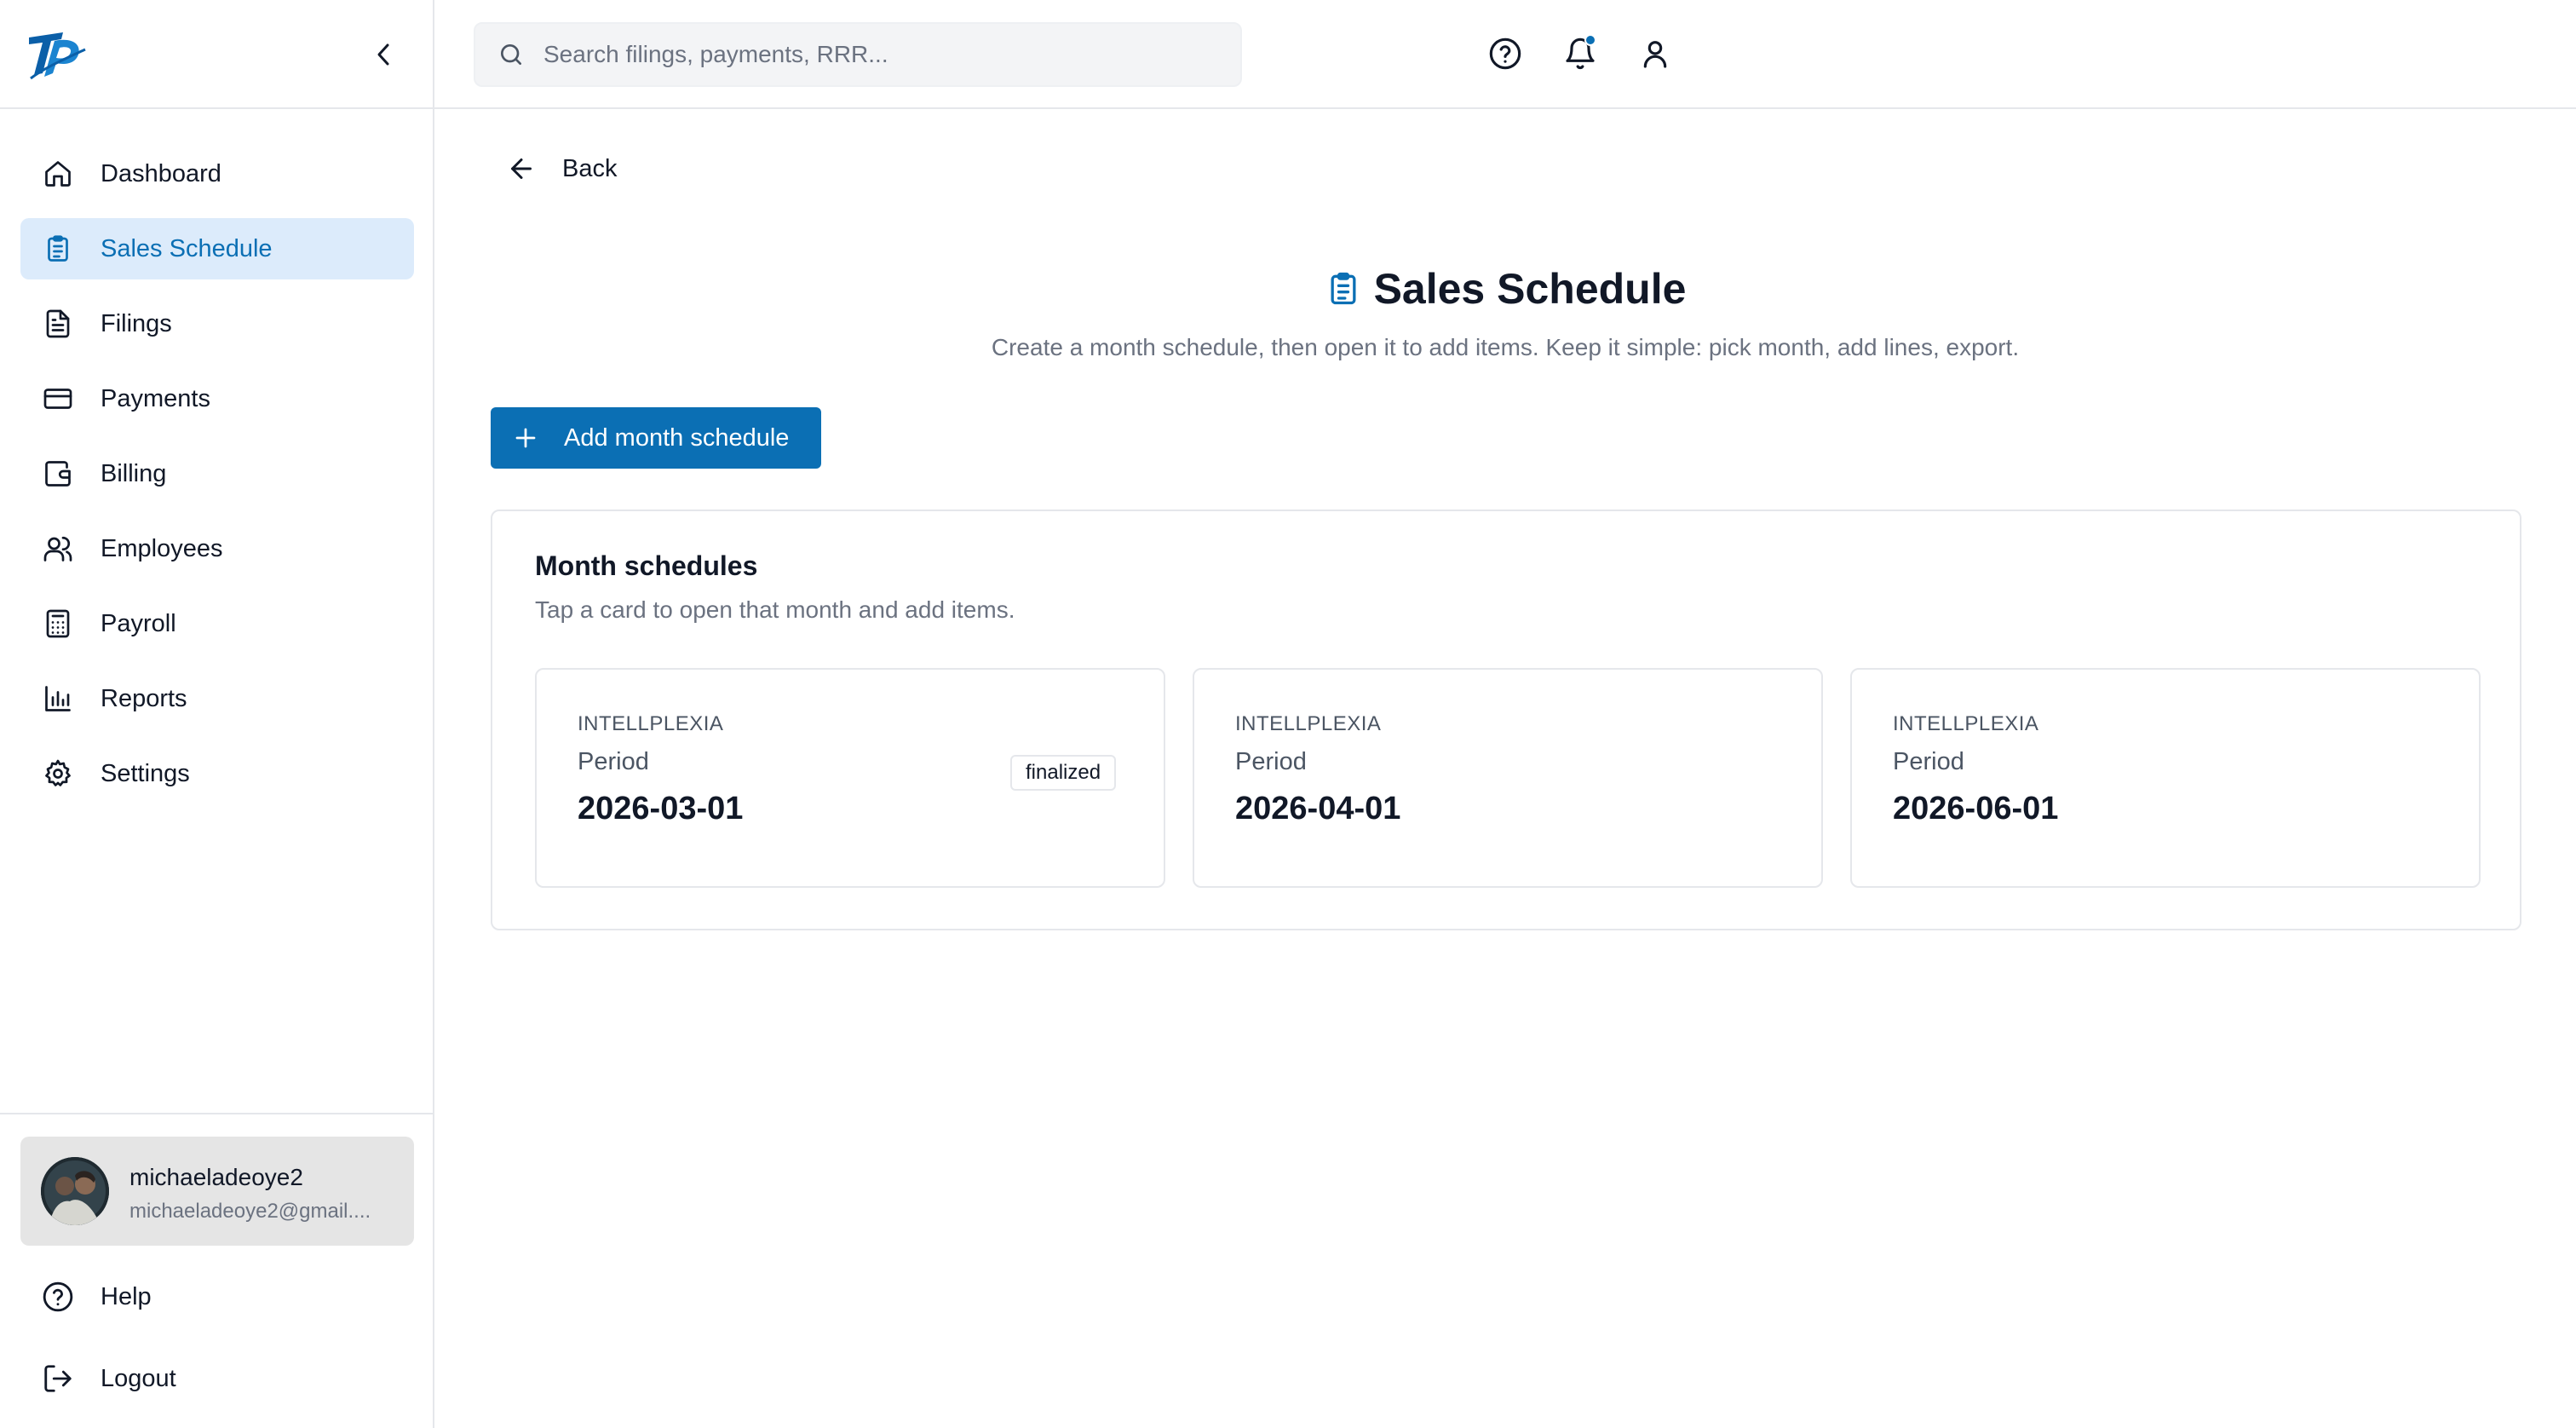  I want to click on search-bar, so click(858, 55).